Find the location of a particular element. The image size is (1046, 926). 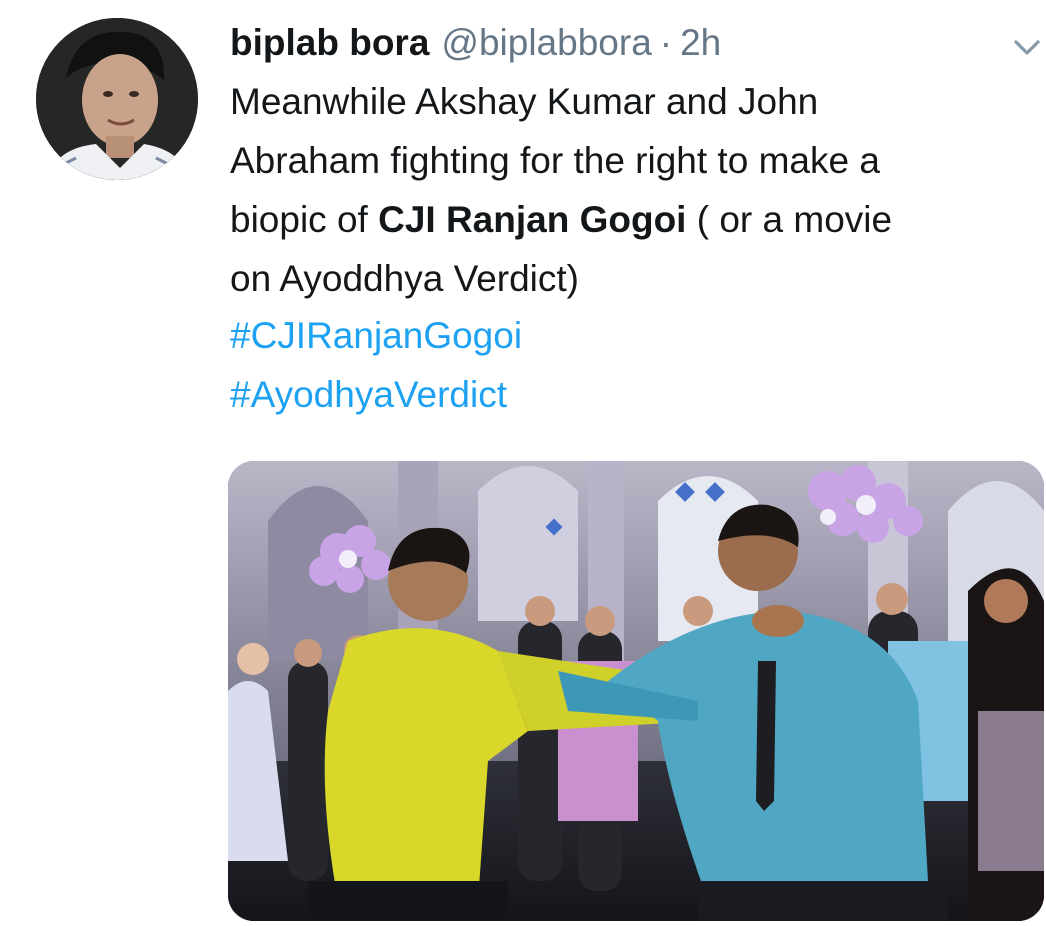

tweet-text-line: Meanwhile Akshay Kumar and John is located at coordinates (524, 101).